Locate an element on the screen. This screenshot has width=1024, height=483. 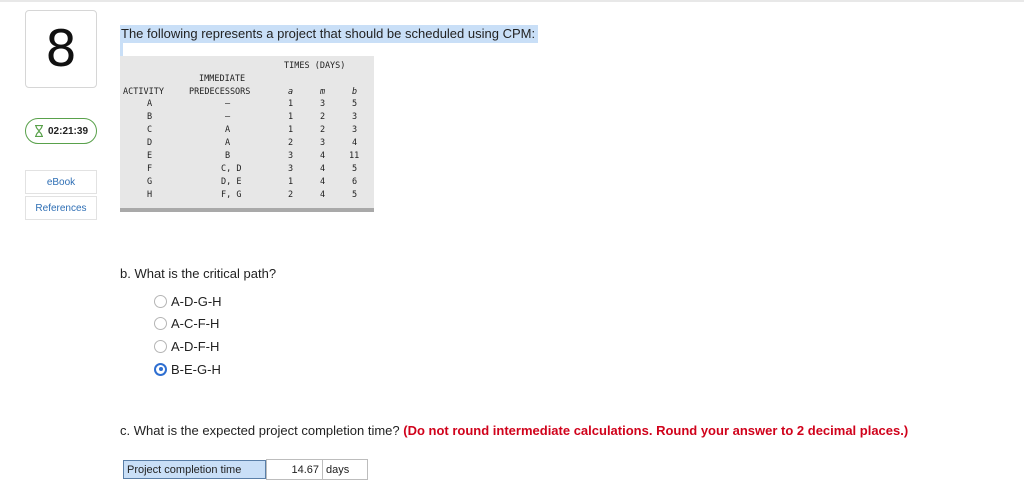
ebook-button: eBook is located at coordinates (61, 182).